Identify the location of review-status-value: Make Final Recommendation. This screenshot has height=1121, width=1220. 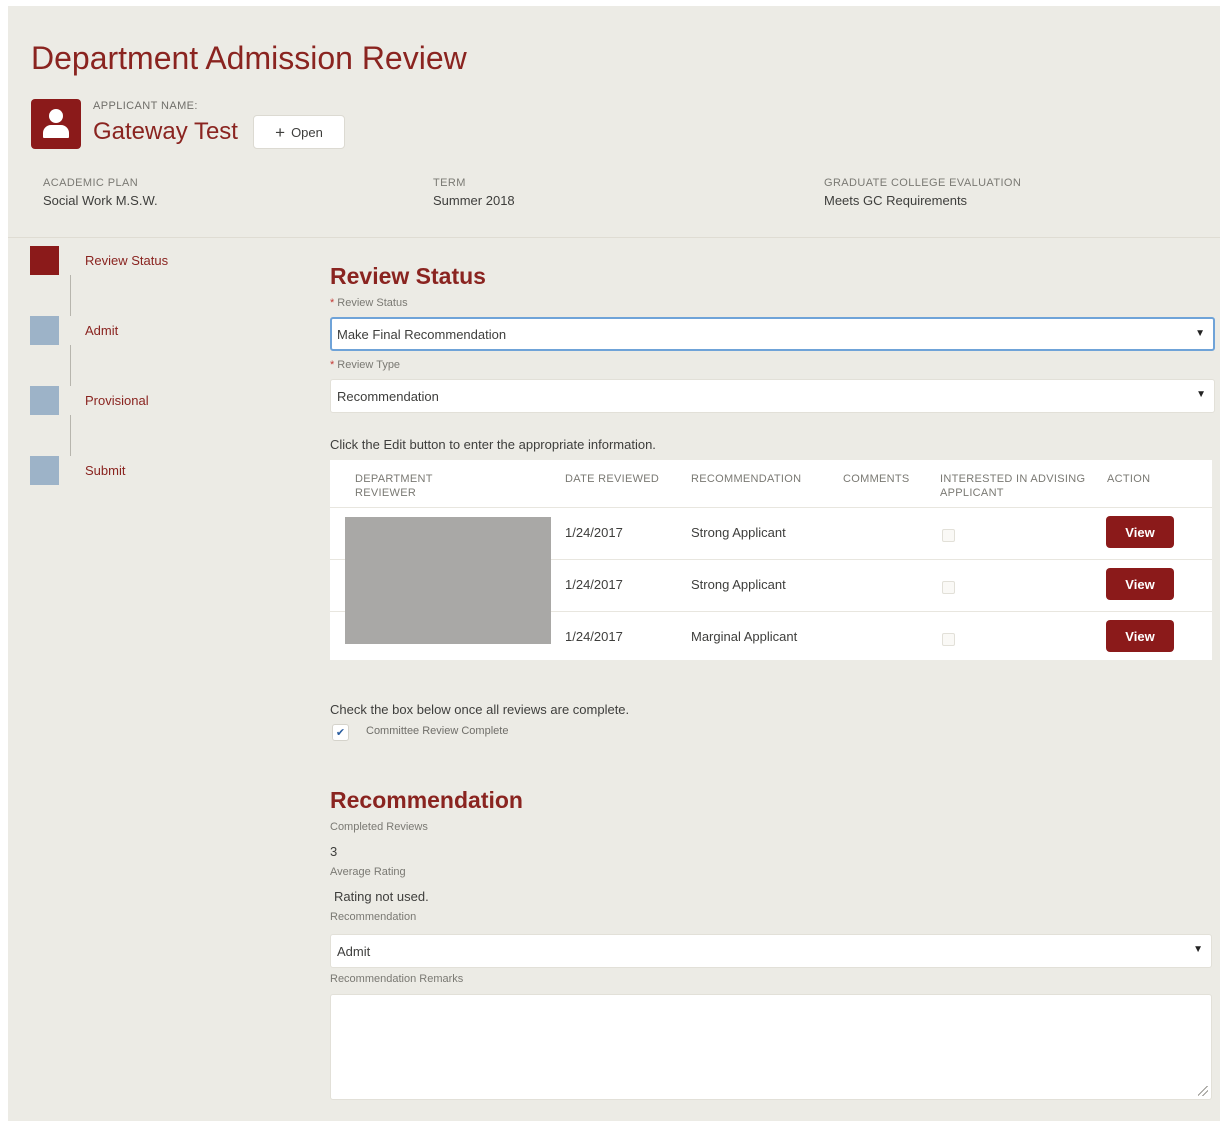
(422, 334).